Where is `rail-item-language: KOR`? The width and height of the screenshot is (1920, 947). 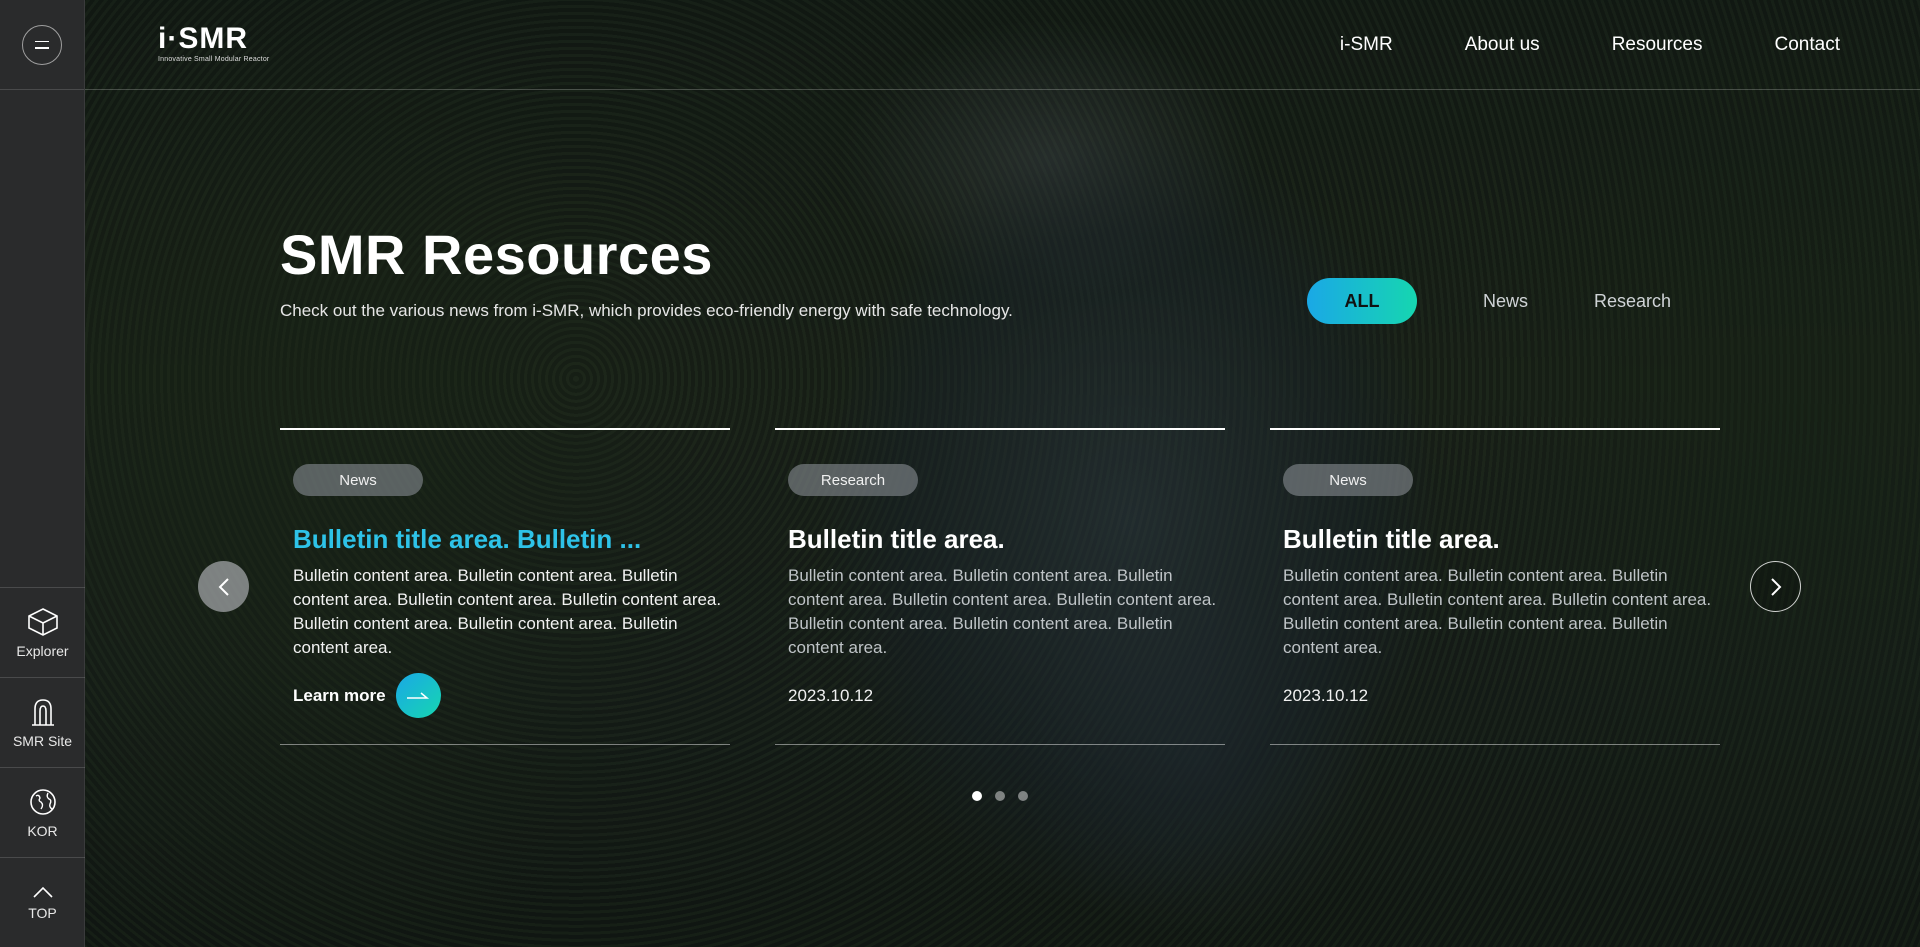
rail-item-language: KOR is located at coordinates (42, 812).